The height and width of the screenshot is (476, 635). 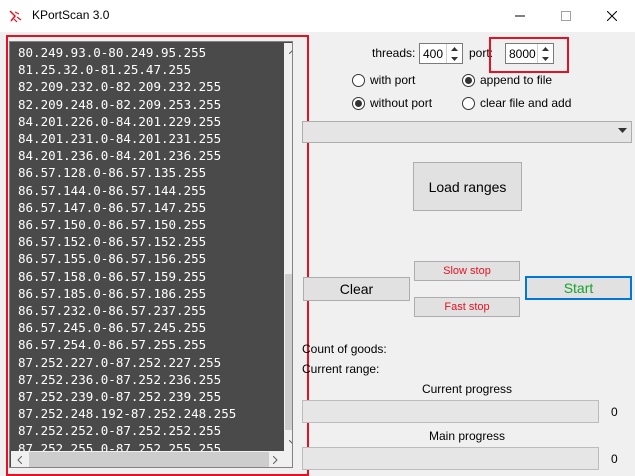 What do you see at coordinates (71, 15) in the screenshot?
I see `window-title: KPortScan 3.0` at bounding box center [71, 15].